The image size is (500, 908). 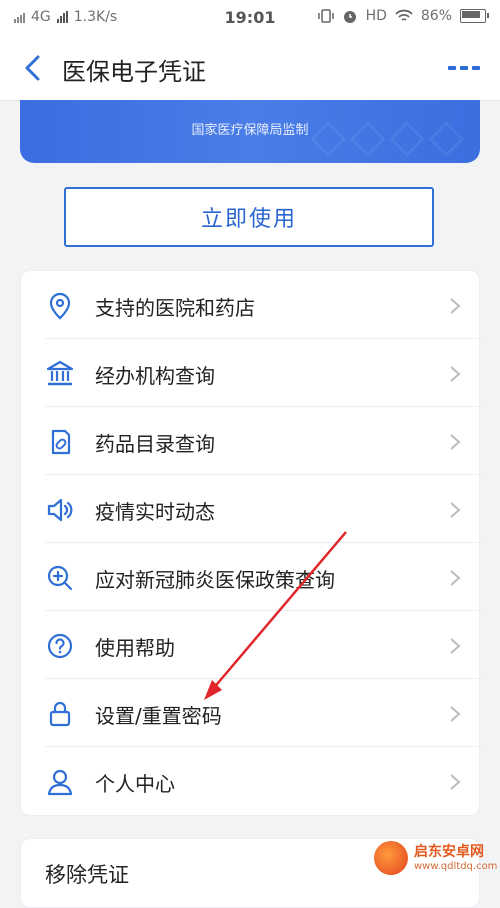 I want to click on wifi-icon, so click(x=404, y=15).